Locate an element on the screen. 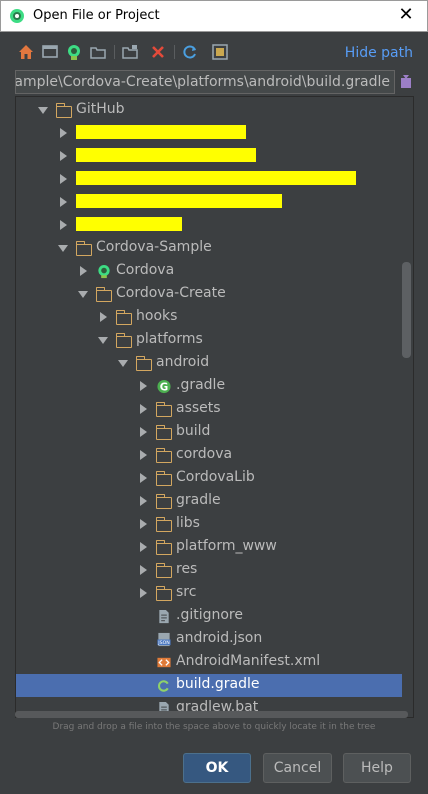  tree-item-label: platforms is located at coordinates (169, 339).